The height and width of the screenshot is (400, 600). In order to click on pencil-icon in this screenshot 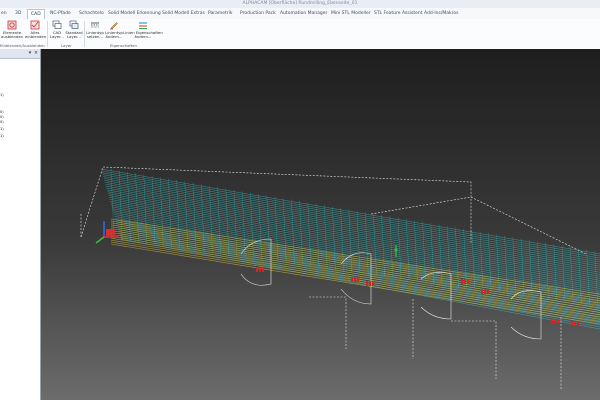, I will do `click(114, 26)`.